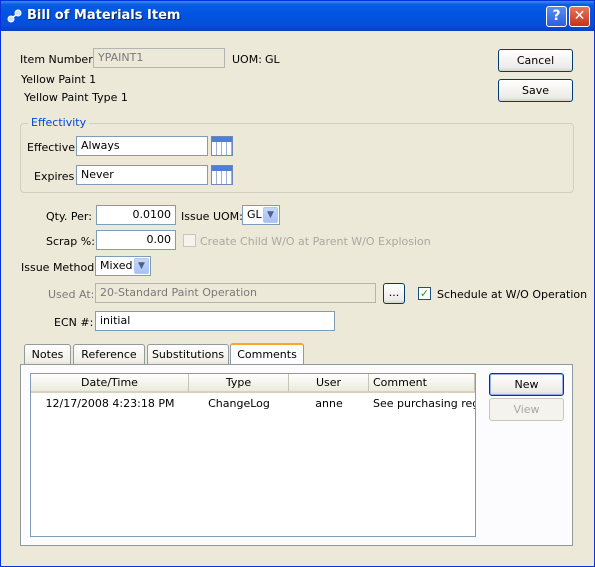 Image resolution: width=595 pixels, height=567 pixels. I want to click on close-button: ✕, so click(579, 16).